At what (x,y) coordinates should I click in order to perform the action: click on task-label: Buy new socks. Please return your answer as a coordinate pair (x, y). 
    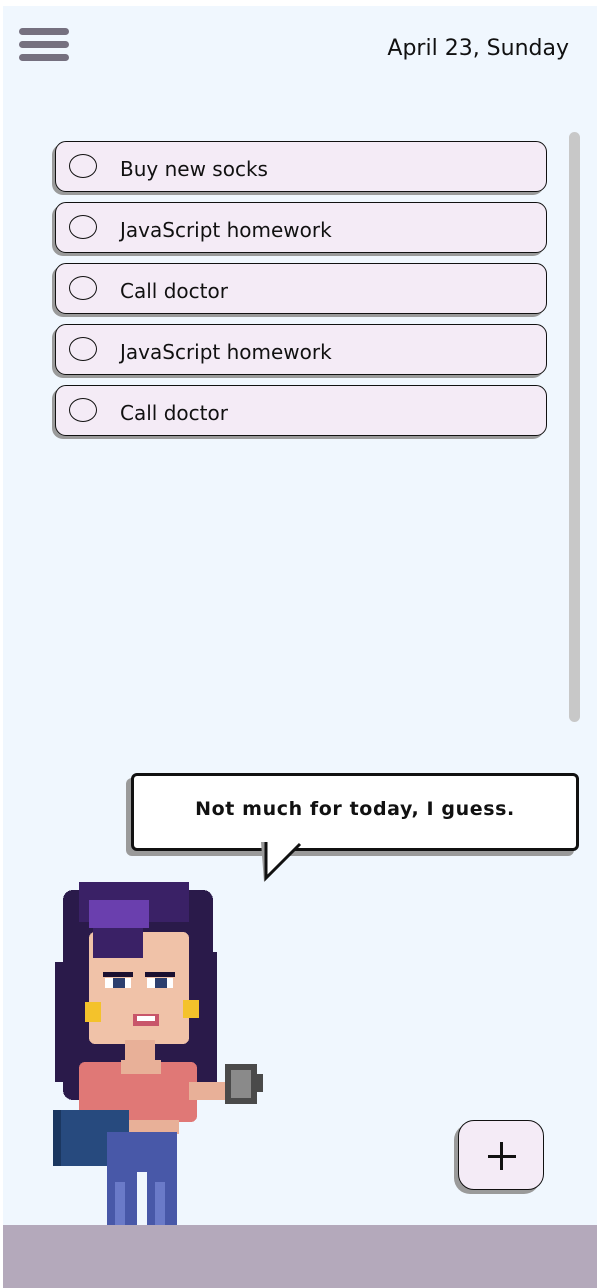
    Looking at the image, I should click on (194, 169).